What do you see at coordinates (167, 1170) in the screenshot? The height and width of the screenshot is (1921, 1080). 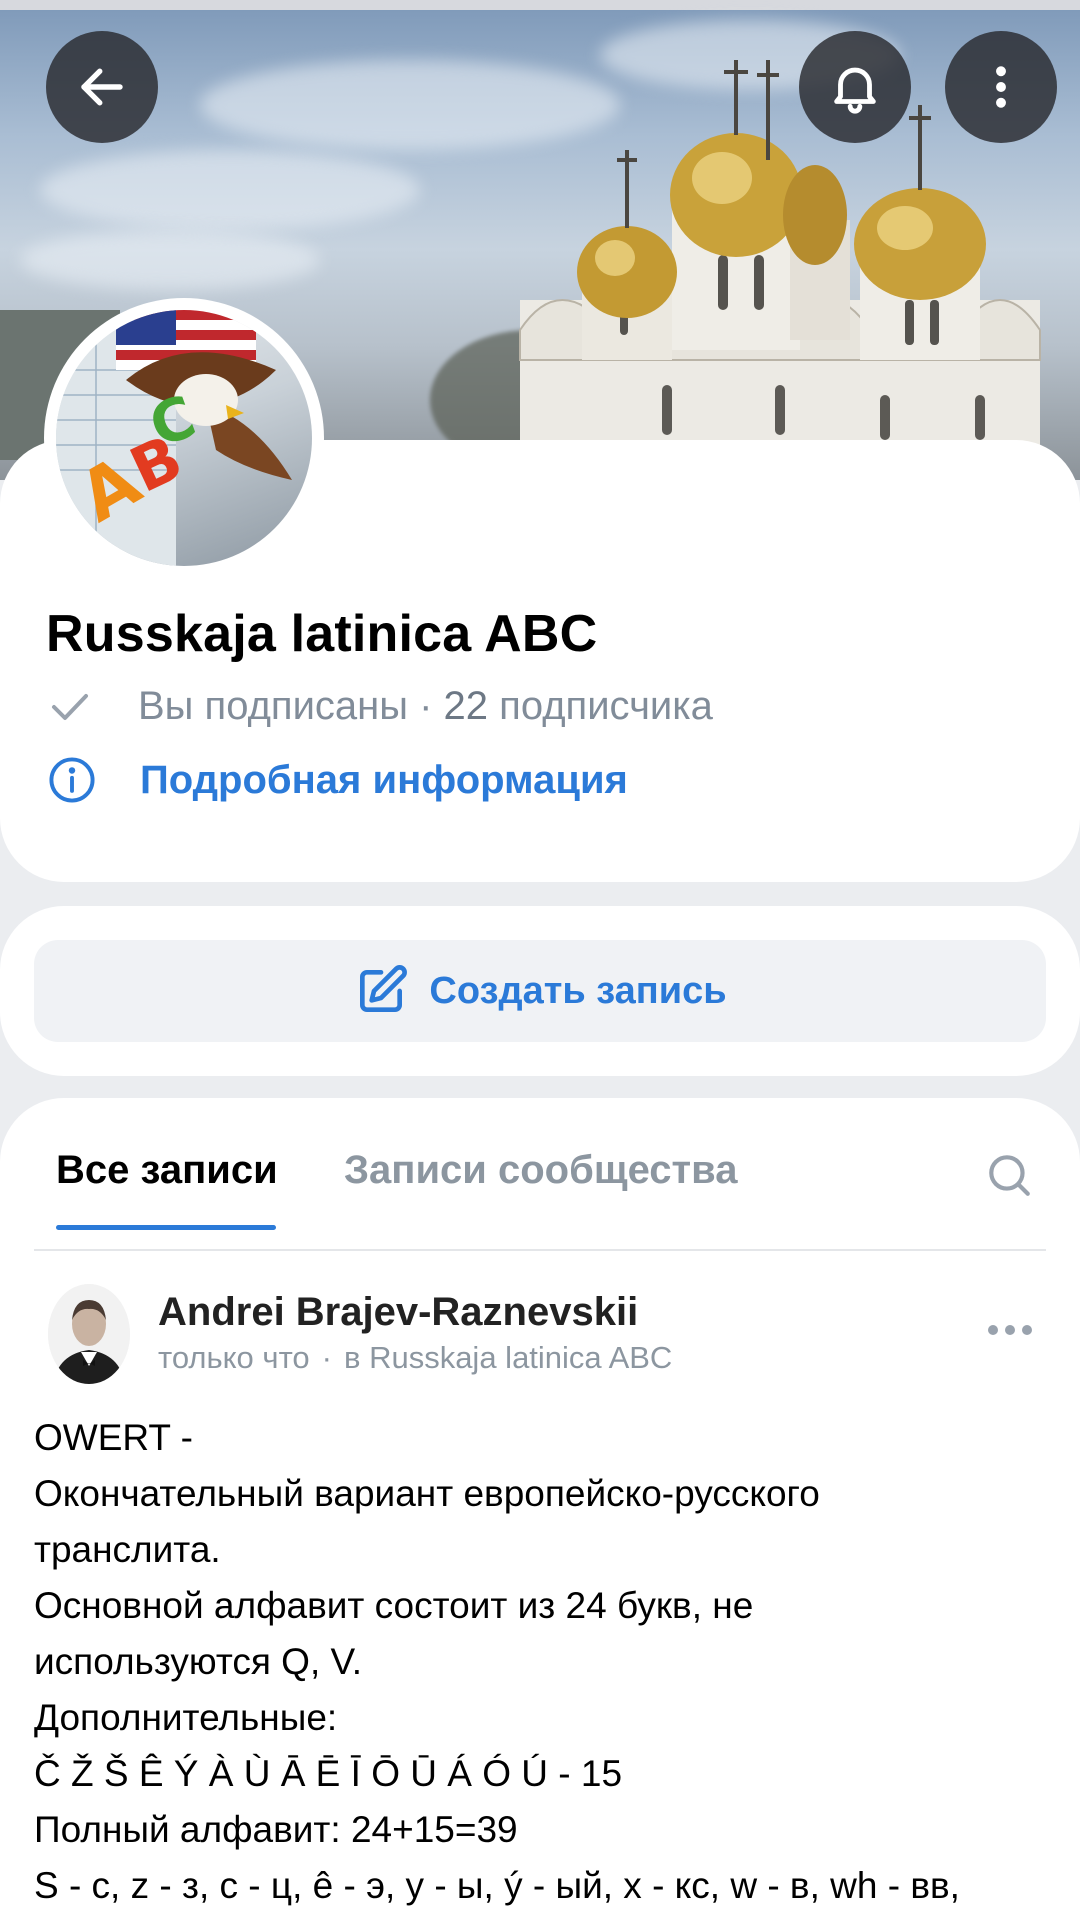 I see `tab-all-posts: Все записи` at bounding box center [167, 1170].